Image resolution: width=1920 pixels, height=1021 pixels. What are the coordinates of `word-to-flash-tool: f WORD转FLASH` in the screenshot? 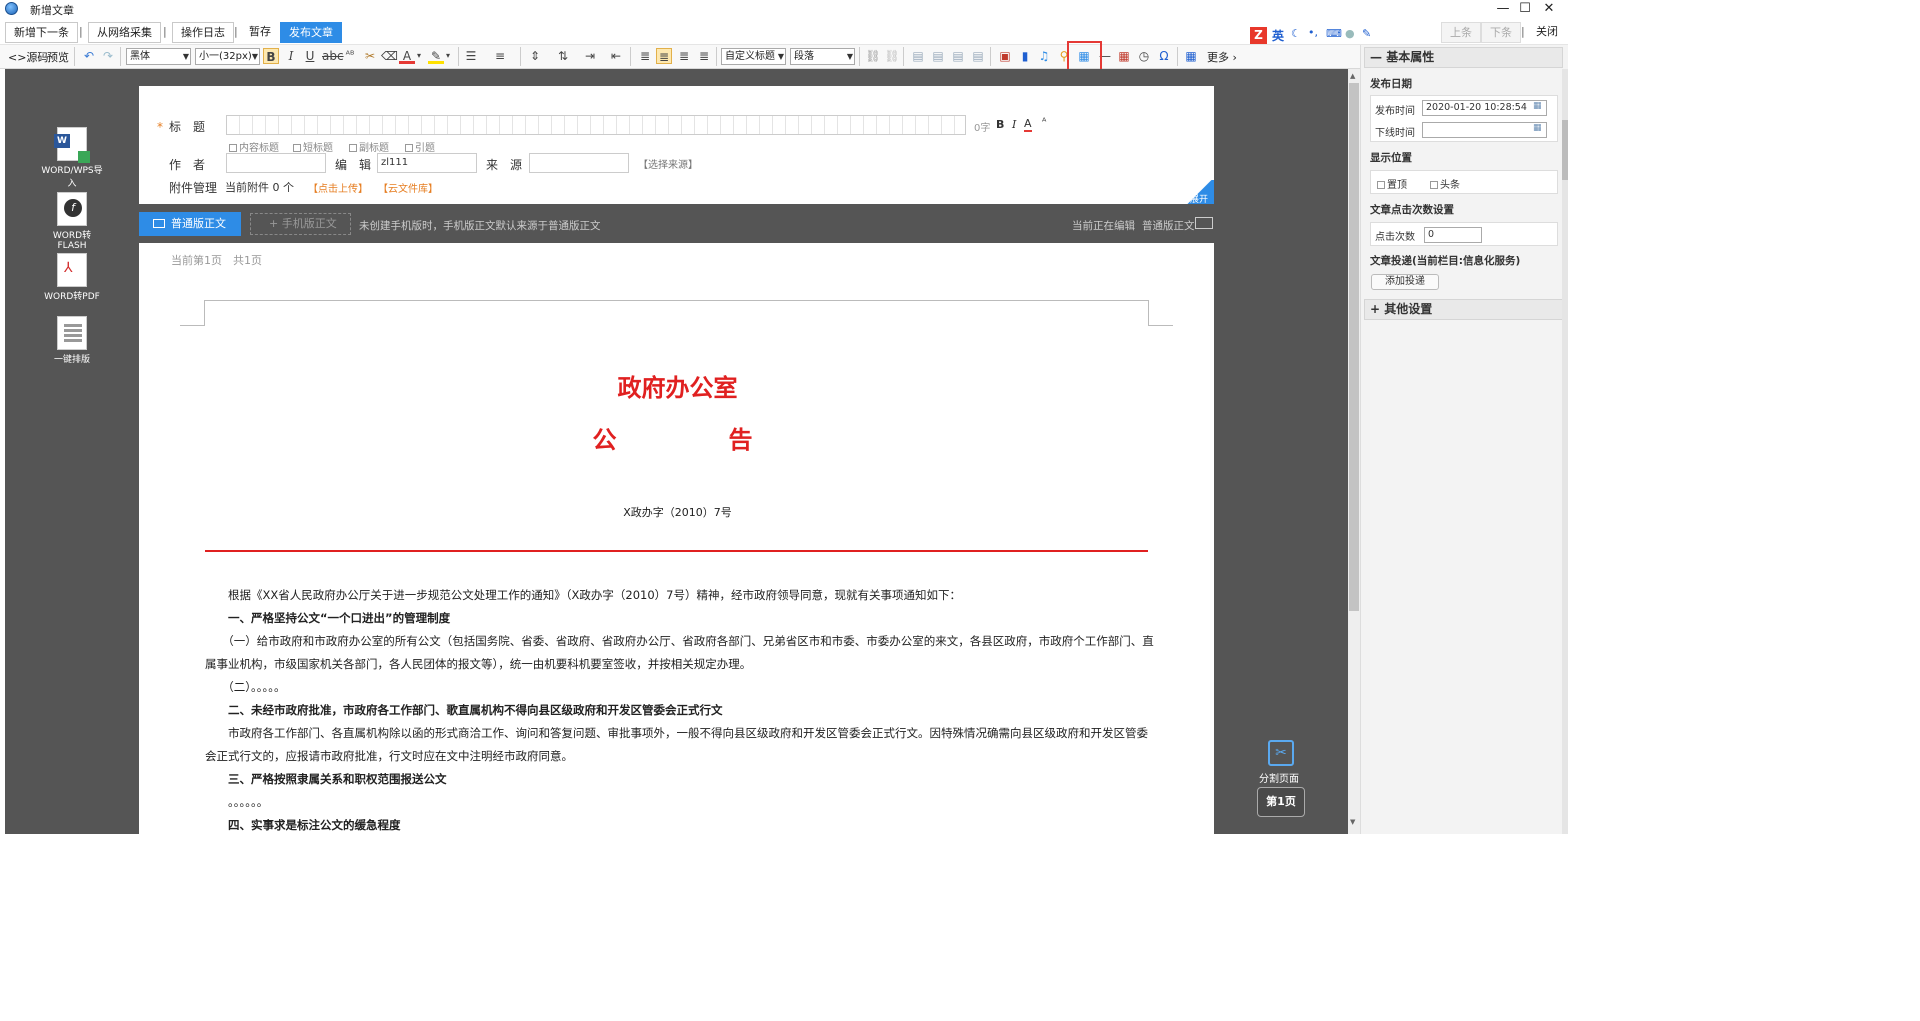 It's located at (72, 221).